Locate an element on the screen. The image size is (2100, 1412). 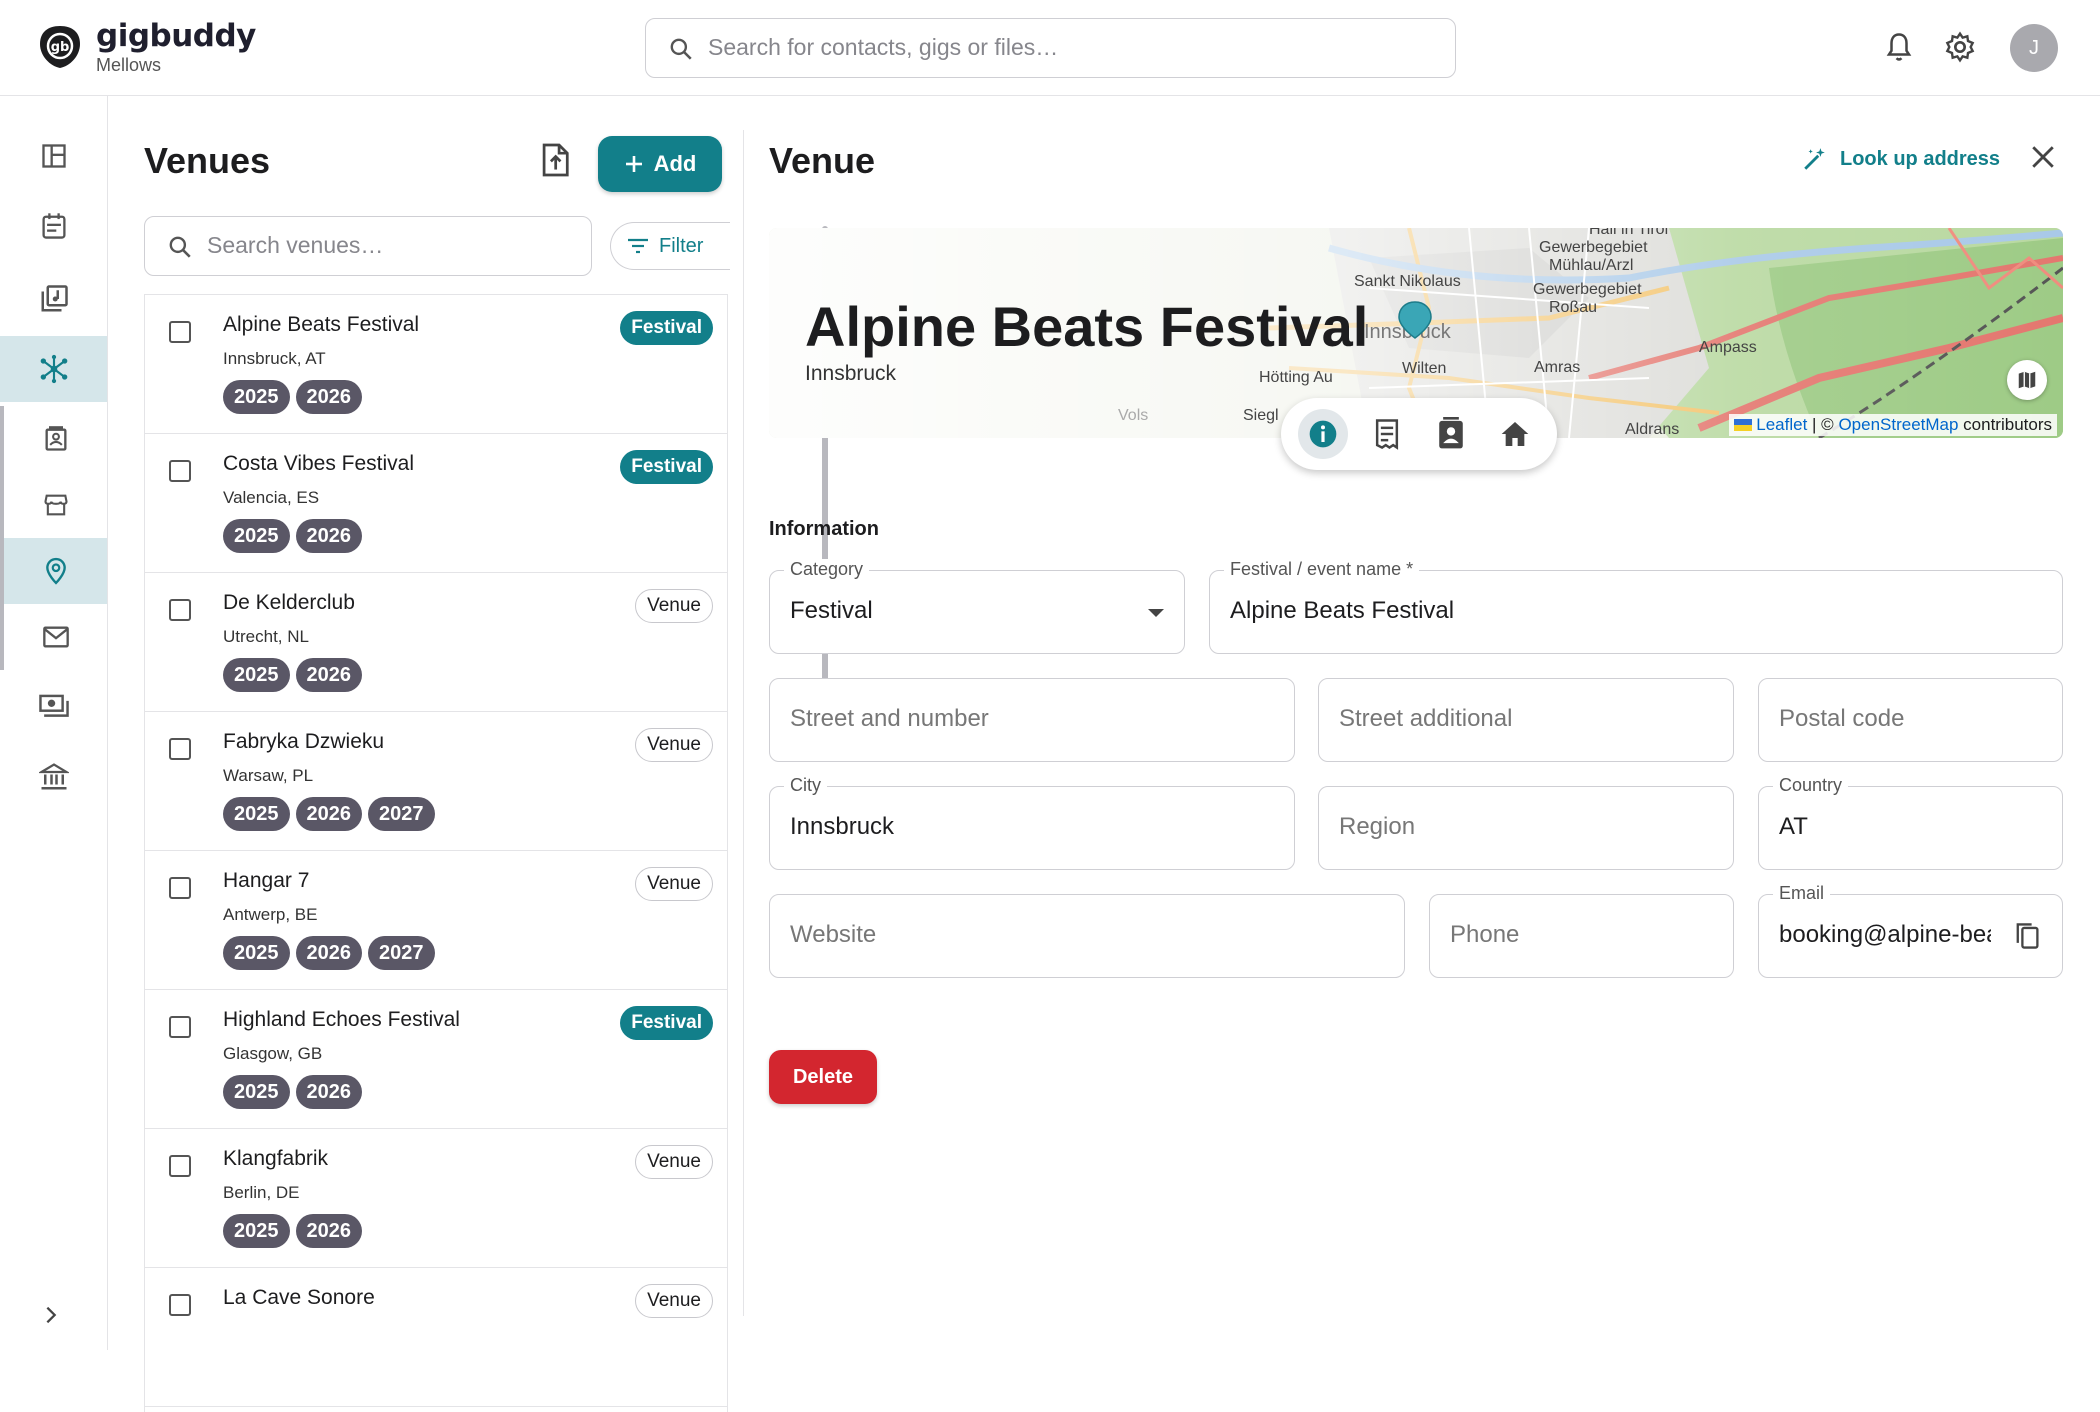
city-field: City Innsbruck is located at coordinates (1032, 822).